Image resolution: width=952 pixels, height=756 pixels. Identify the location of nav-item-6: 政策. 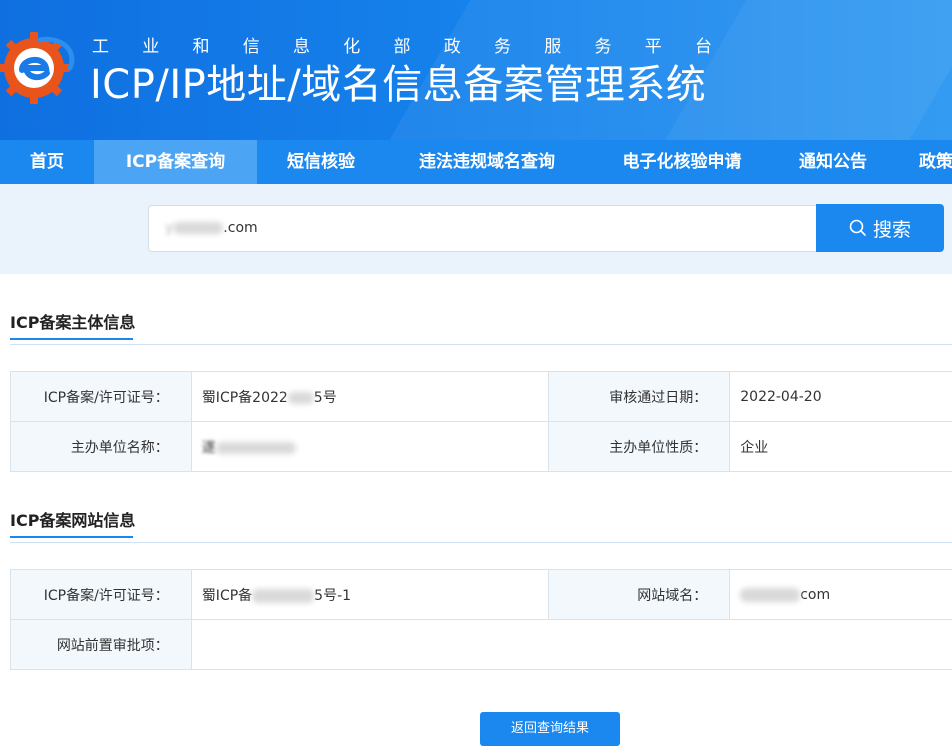
(921, 162).